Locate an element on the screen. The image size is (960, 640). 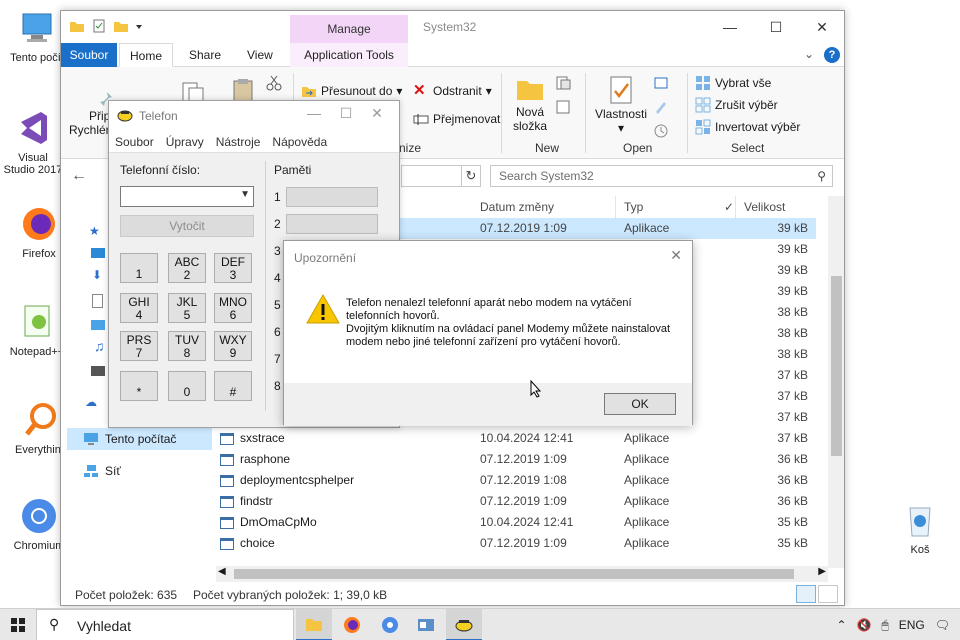
keypad-key-1: 1 is located at coordinates (139, 268).